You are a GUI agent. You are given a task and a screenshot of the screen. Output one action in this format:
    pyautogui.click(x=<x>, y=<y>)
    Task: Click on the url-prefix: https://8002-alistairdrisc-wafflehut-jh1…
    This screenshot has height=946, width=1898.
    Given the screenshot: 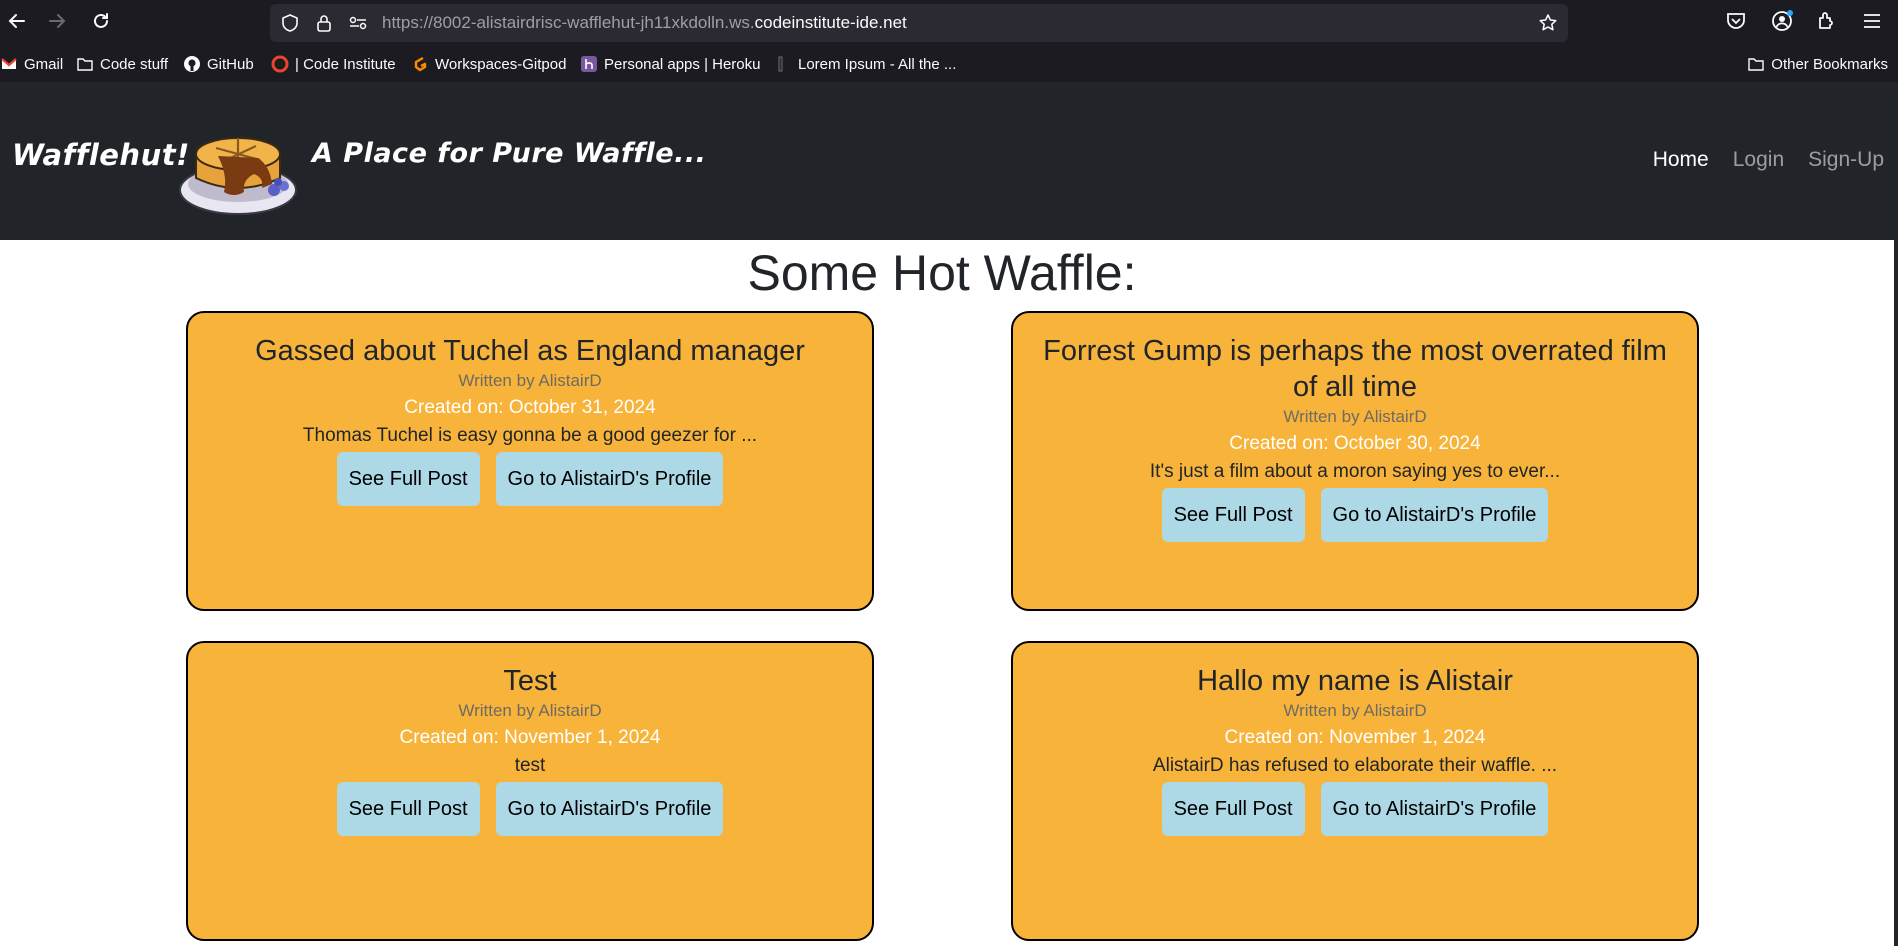 What is the action you would take?
    pyautogui.click(x=568, y=22)
    